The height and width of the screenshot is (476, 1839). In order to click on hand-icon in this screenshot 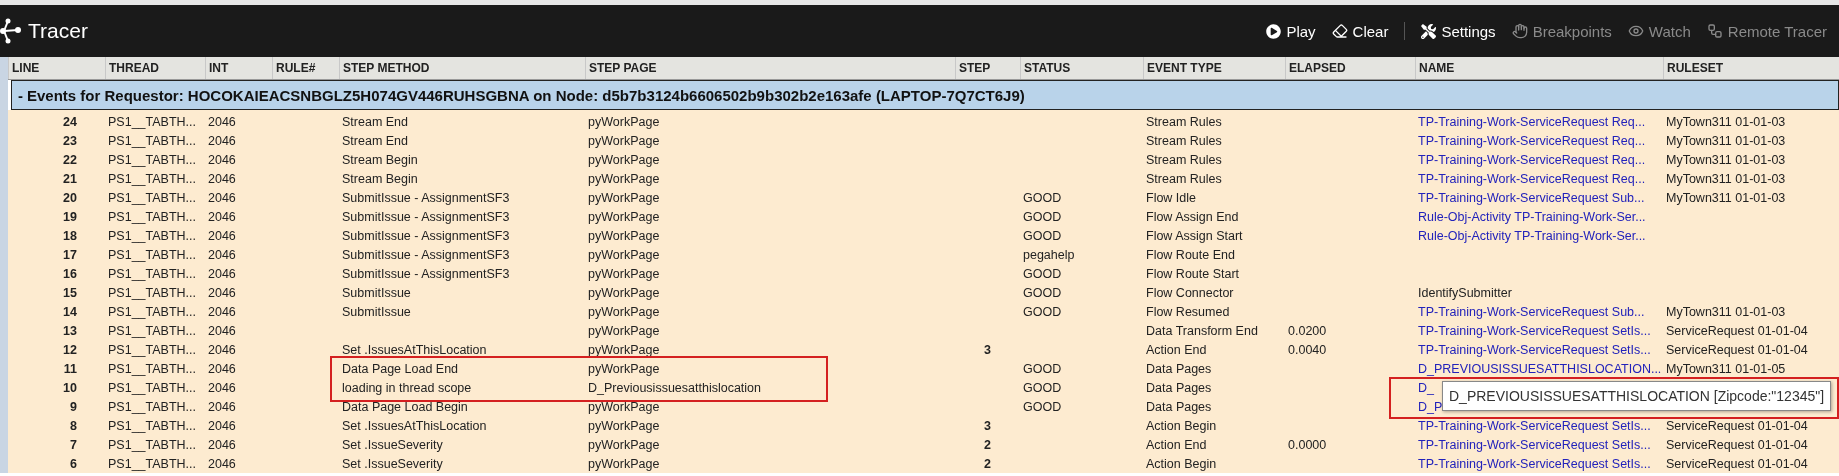, I will do `click(1519, 31)`.